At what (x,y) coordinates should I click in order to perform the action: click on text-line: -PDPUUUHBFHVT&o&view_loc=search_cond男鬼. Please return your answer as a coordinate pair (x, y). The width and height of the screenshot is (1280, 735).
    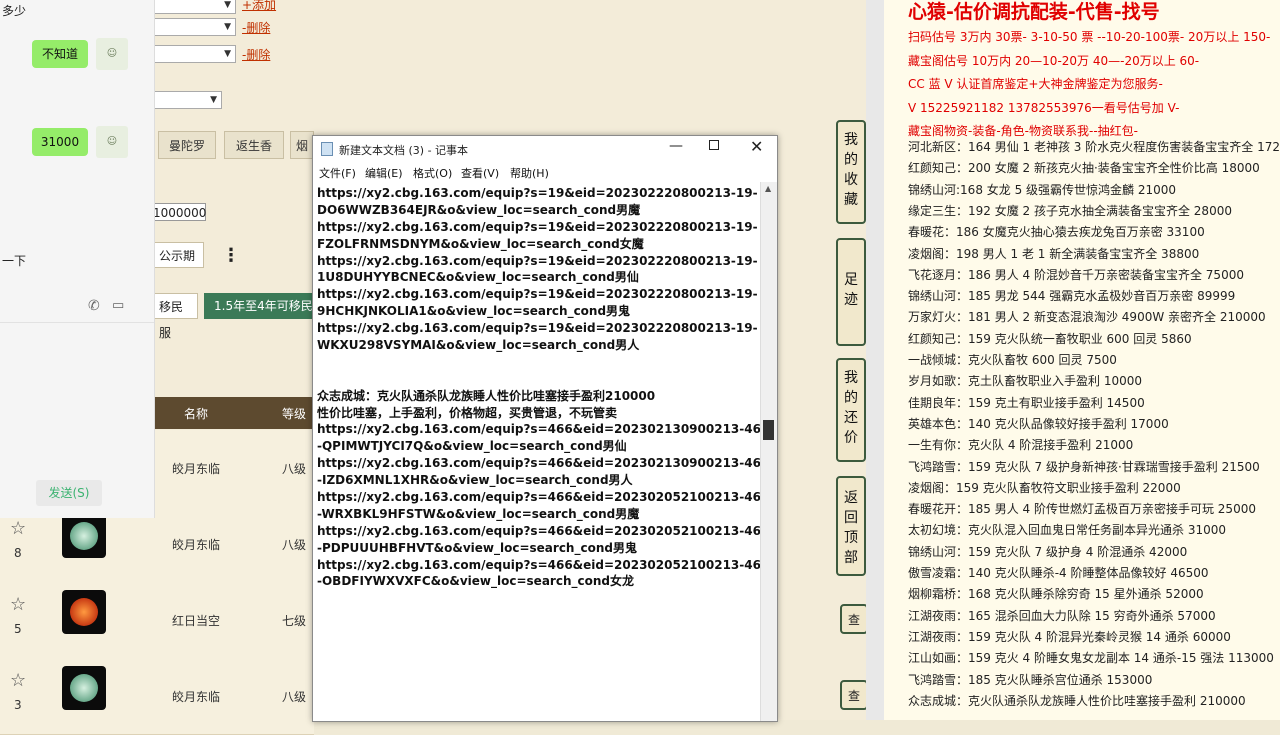
    Looking at the image, I should click on (477, 547).